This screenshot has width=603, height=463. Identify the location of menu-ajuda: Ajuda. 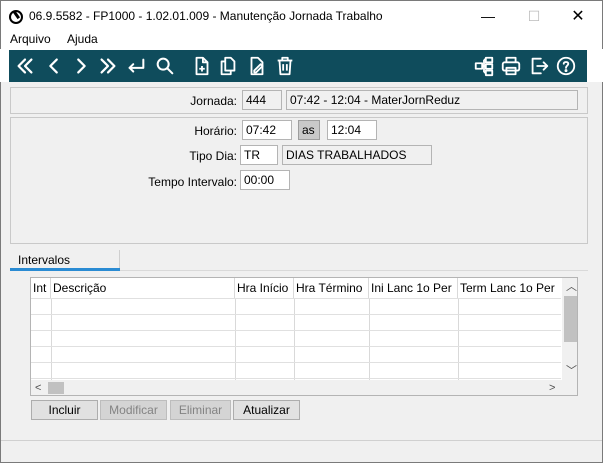
(82, 39).